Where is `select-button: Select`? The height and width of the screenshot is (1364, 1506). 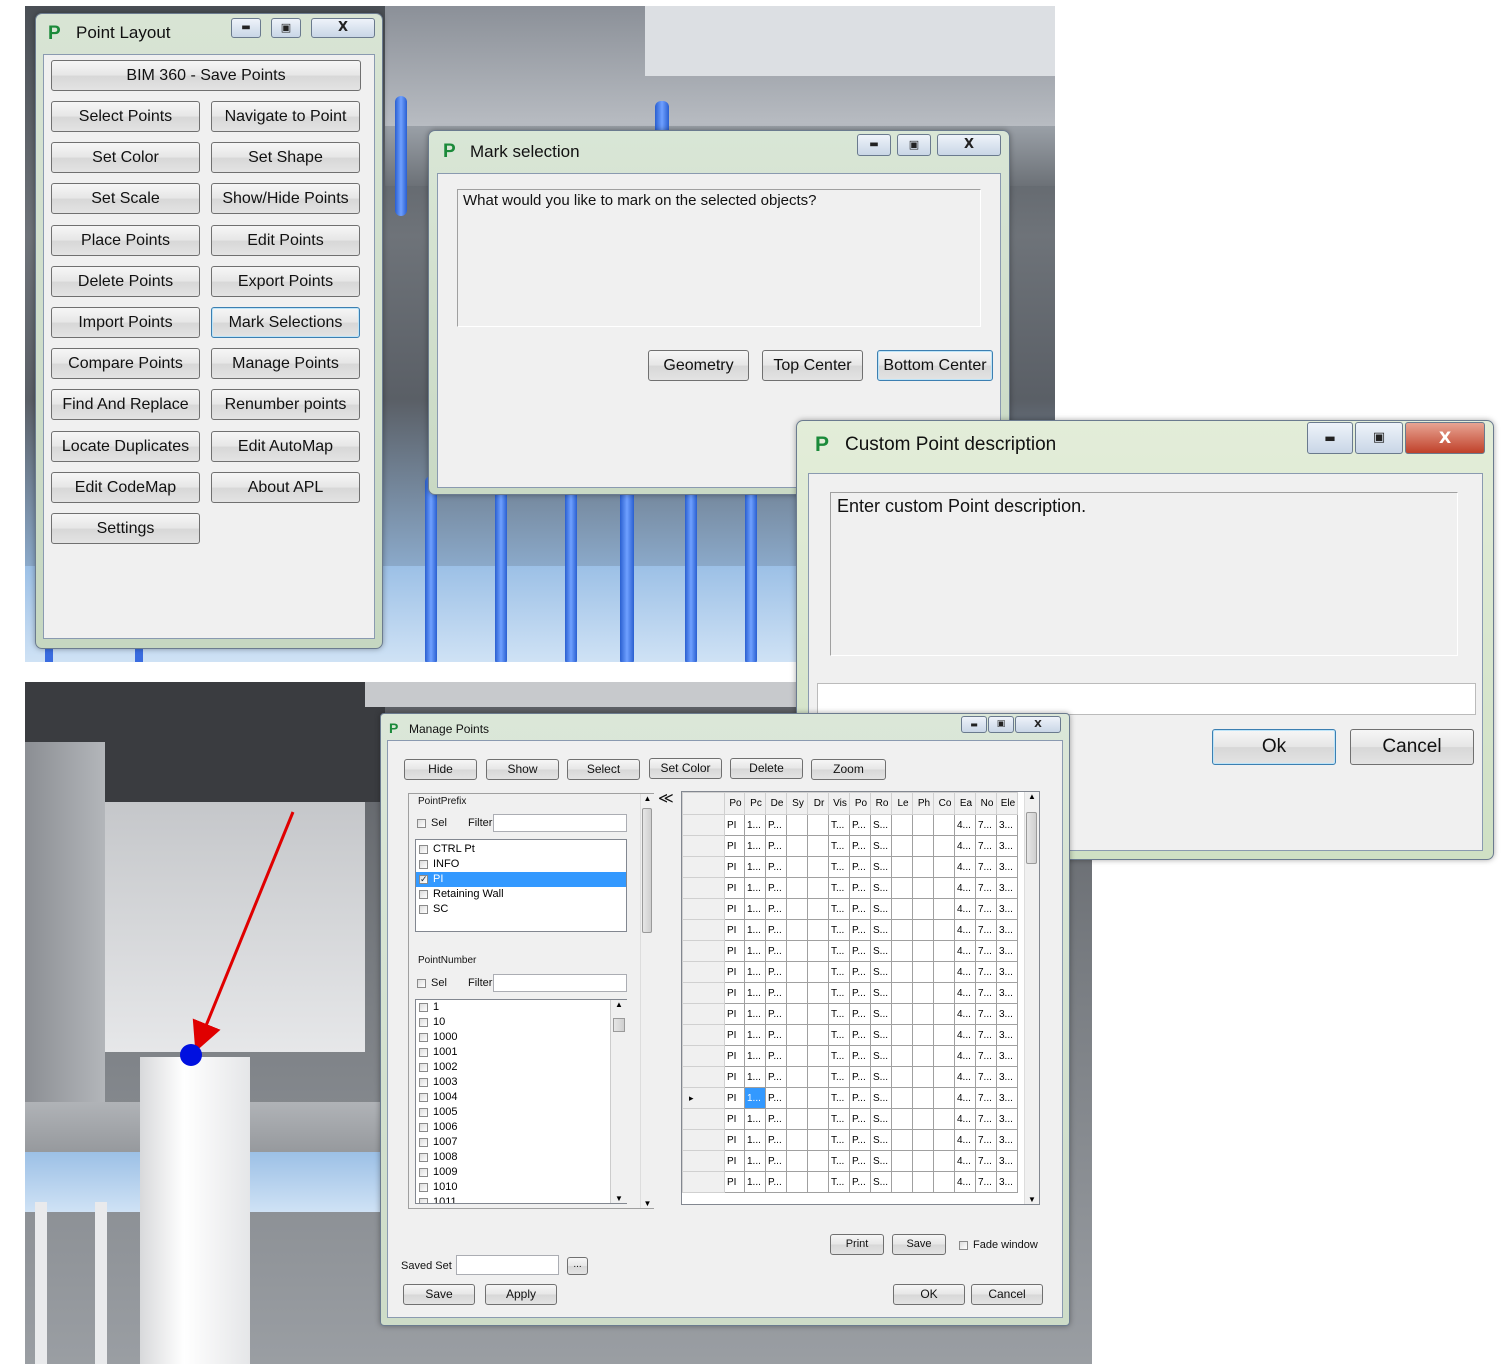 select-button: Select is located at coordinates (603, 769).